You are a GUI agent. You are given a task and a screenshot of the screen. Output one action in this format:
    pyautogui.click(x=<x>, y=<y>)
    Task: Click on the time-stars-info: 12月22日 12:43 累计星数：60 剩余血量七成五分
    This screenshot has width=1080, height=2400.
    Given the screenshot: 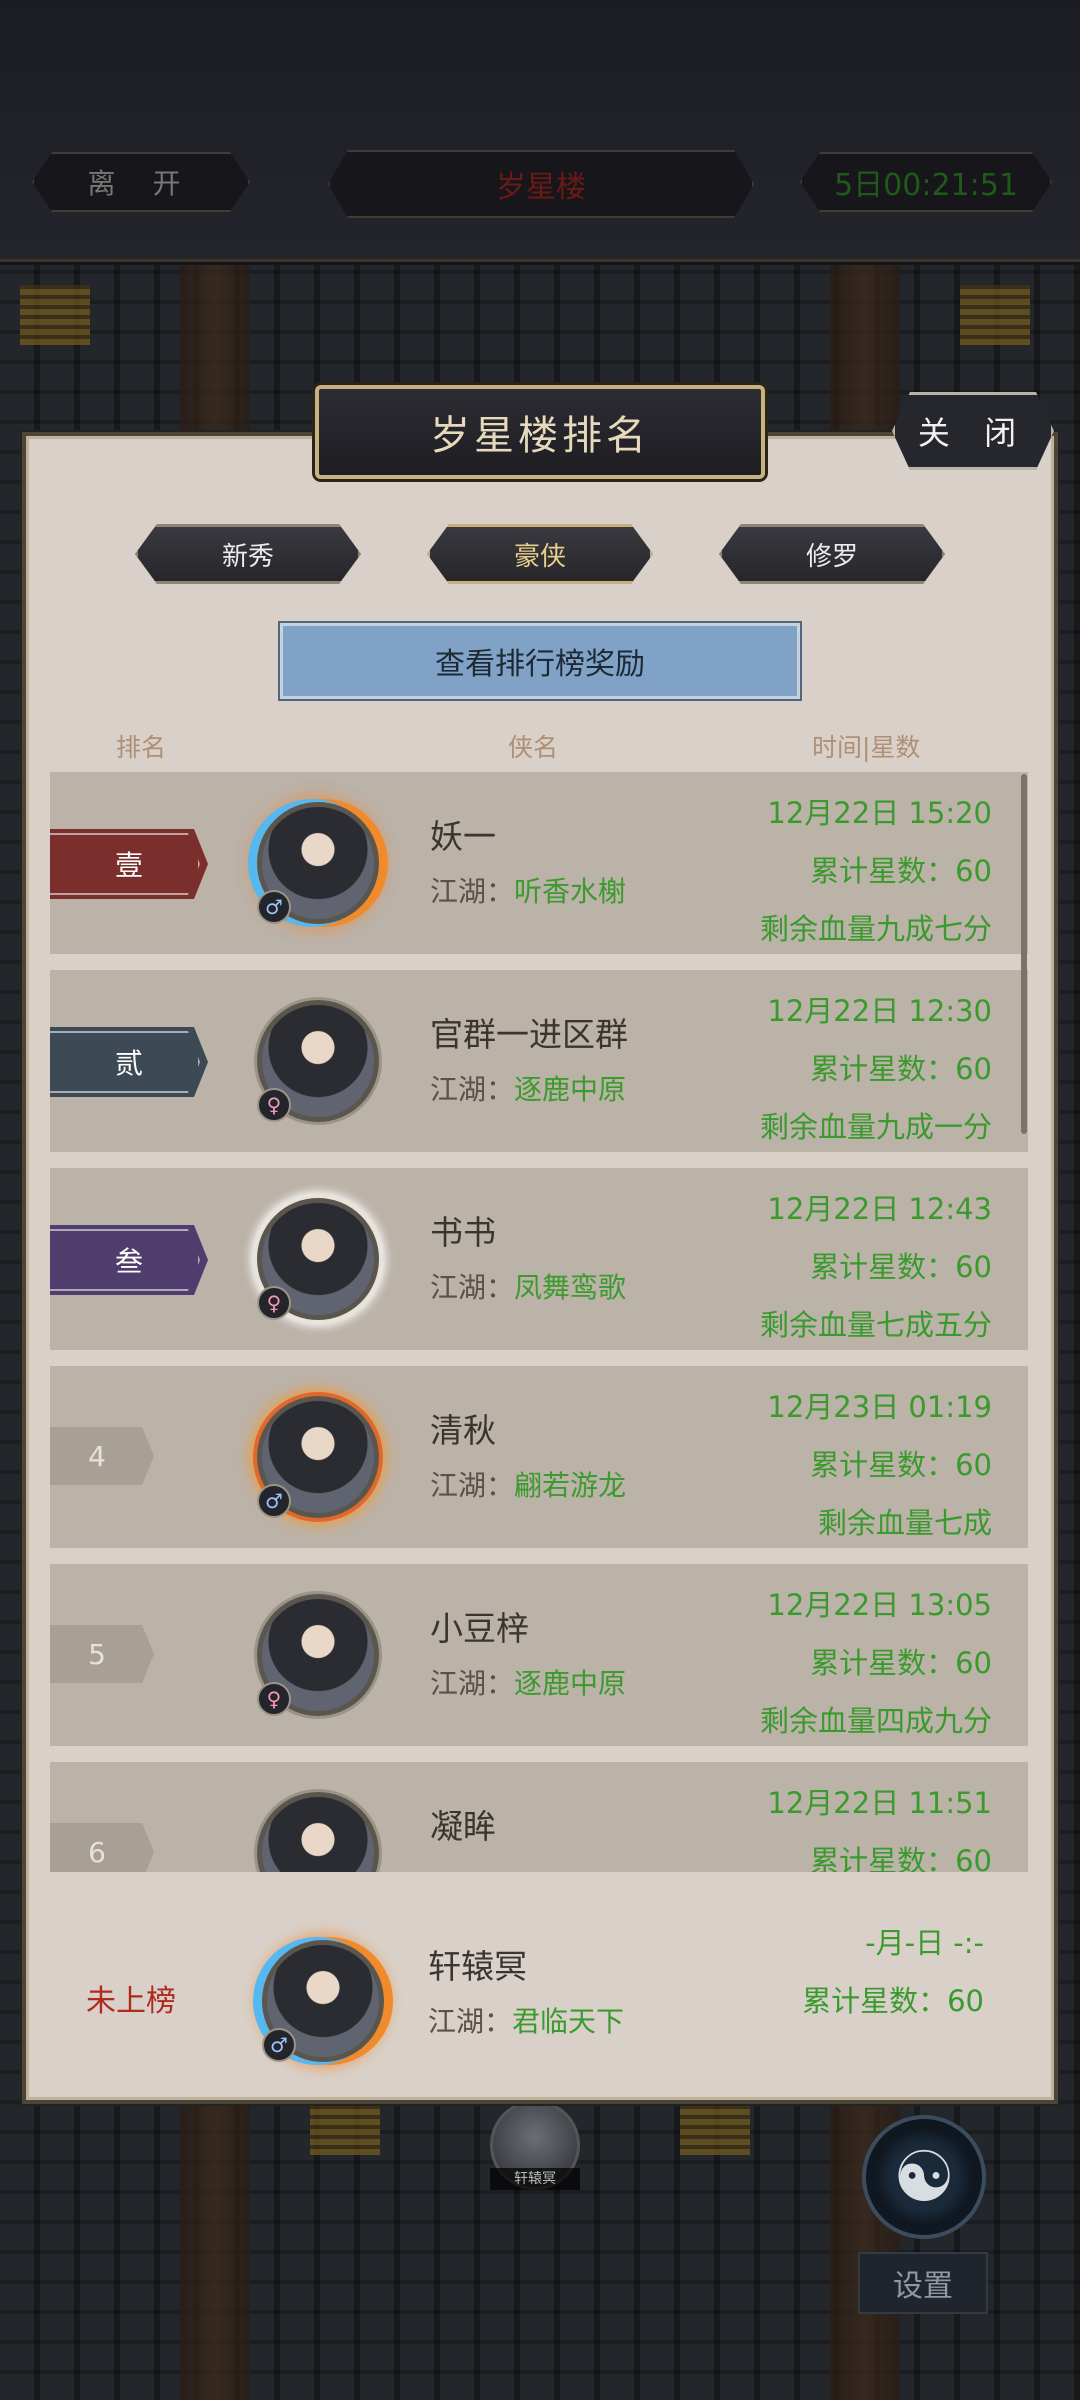 What is the action you would take?
    pyautogui.click(x=876, y=1267)
    